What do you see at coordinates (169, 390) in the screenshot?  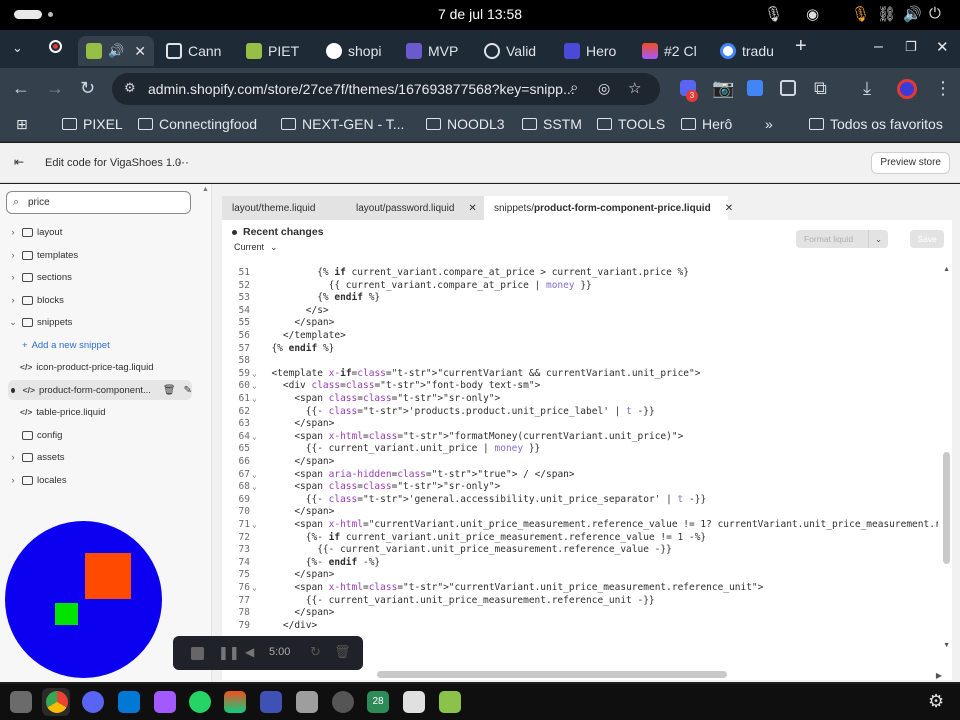 I see `delete-icon: 🗑` at bounding box center [169, 390].